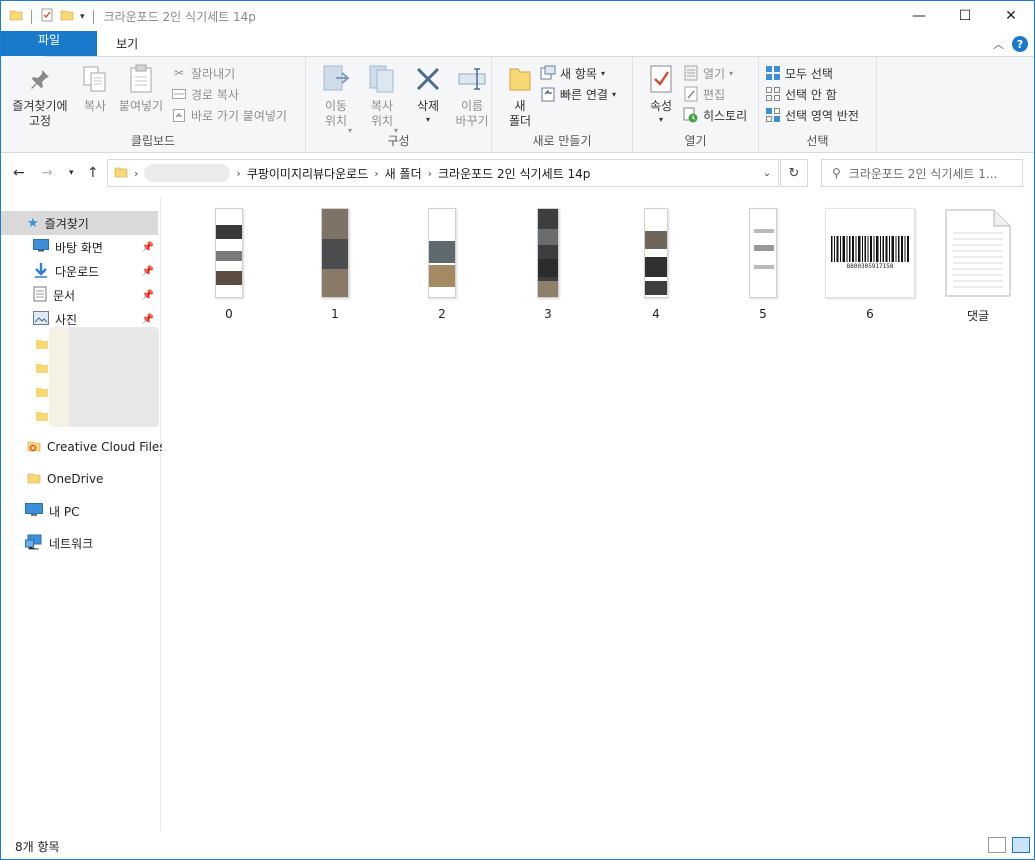 This screenshot has width=1035, height=860. I want to click on back-arrow-icon: ←, so click(19, 173).